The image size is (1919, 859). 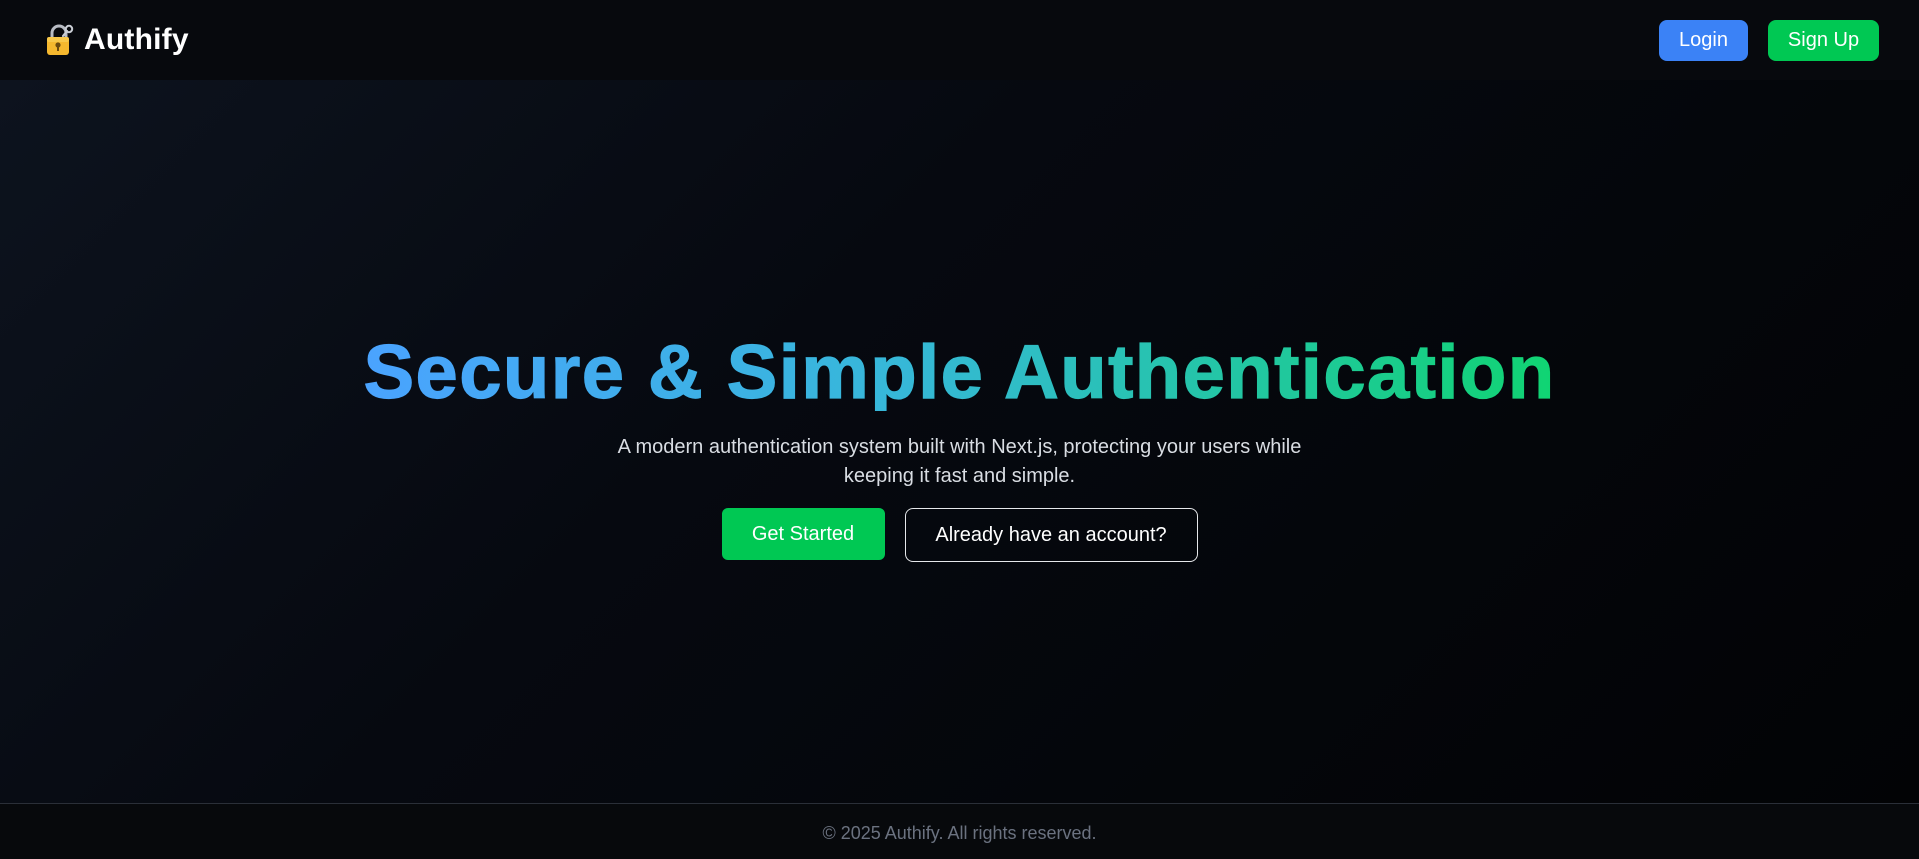 What do you see at coordinates (1051, 535) in the screenshot?
I see `already-have-account-button: Already have an account?` at bounding box center [1051, 535].